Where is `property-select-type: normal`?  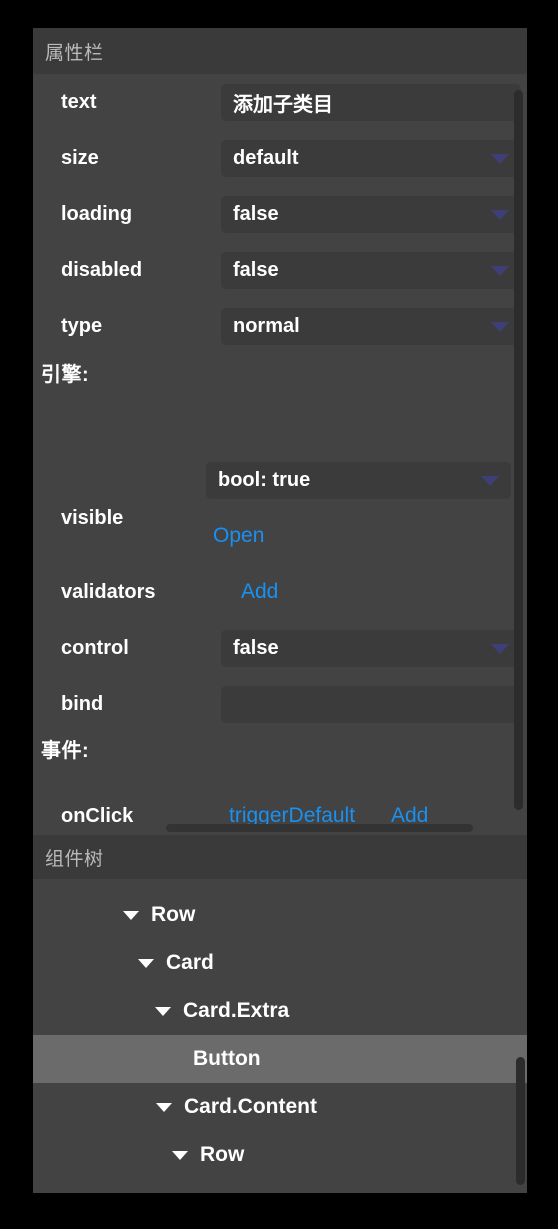
property-select-type: normal is located at coordinates (371, 326).